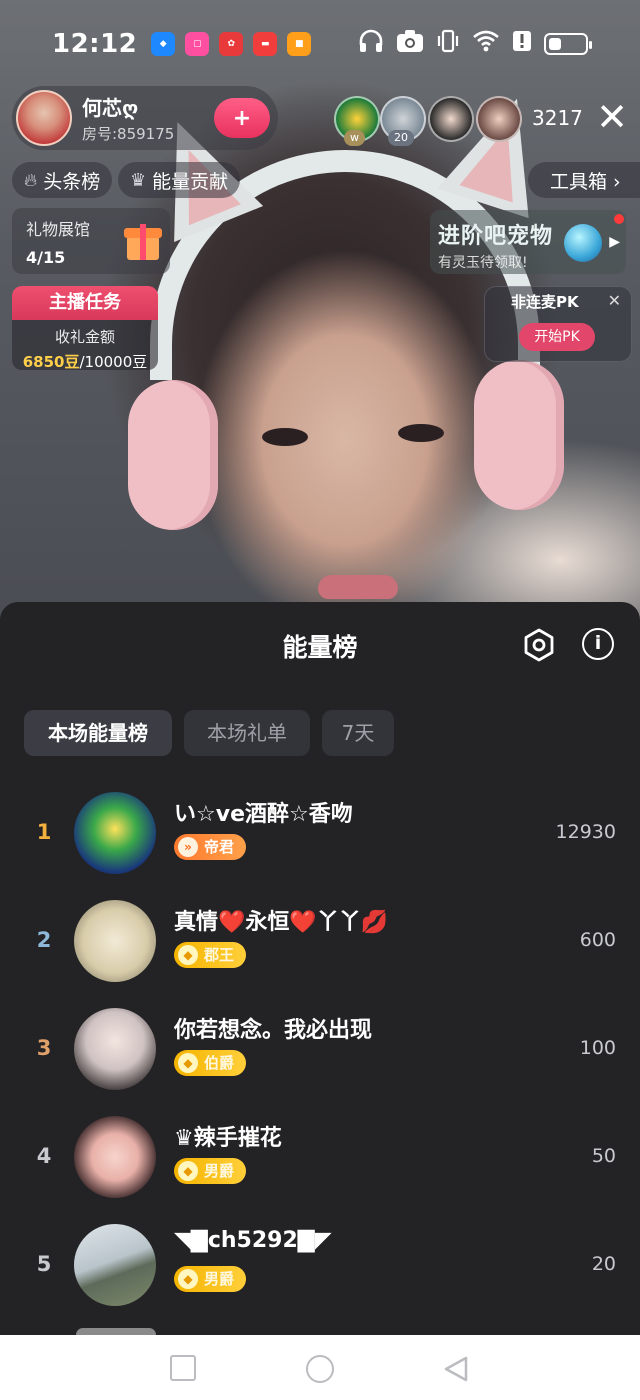  I want to click on pk-mode-label: 非连麦PK, so click(545, 302).